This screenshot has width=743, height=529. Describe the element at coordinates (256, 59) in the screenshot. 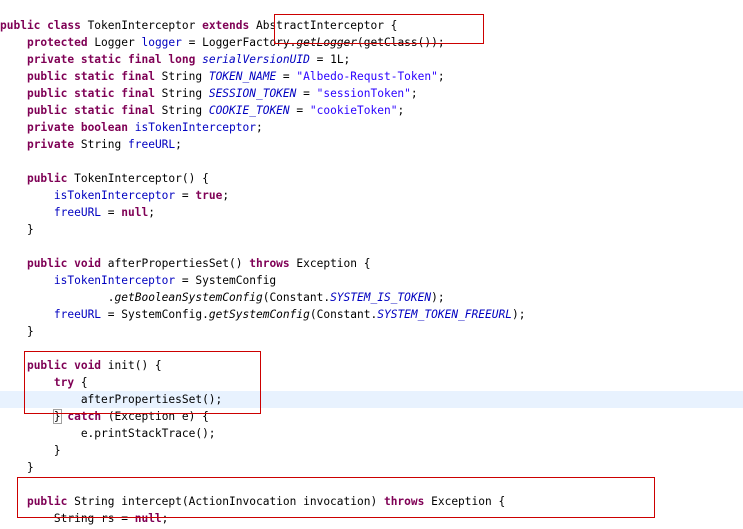

I see `static-field-token: serialVersionUID` at that location.